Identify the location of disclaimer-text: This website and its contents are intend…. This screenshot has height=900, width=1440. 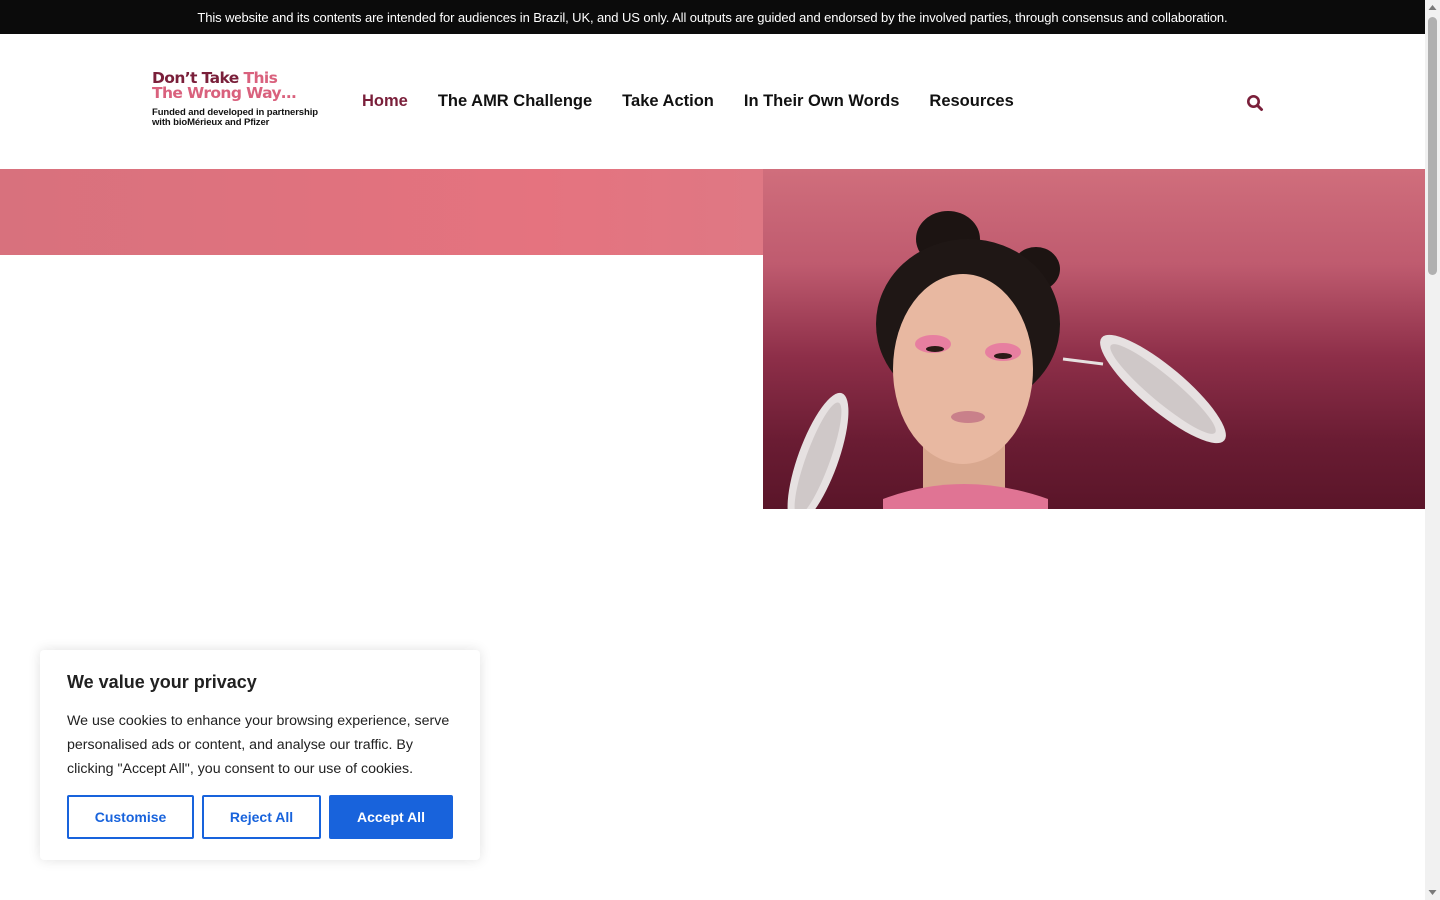
(712, 17).